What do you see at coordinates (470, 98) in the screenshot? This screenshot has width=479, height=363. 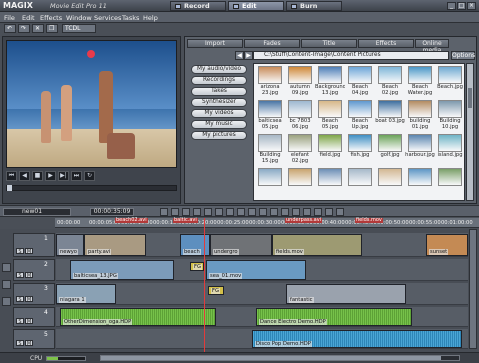 I see `pool-scroll-thumb` at bounding box center [470, 98].